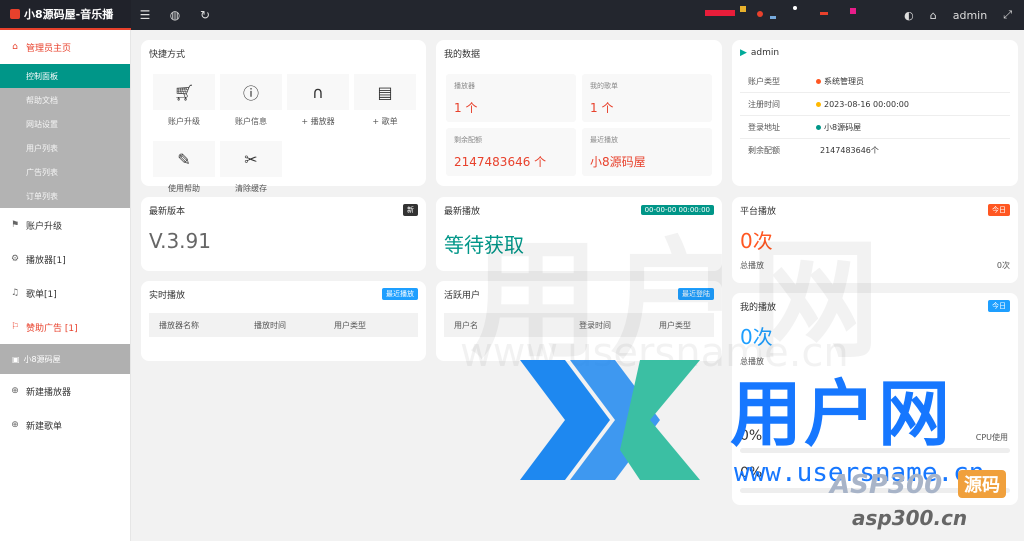 Image resolution: width=1024 pixels, height=541 pixels. What do you see at coordinates (849, 150) in the screenshot?
I see `account-value: 2147483646个` at bounding box center [849, 150].